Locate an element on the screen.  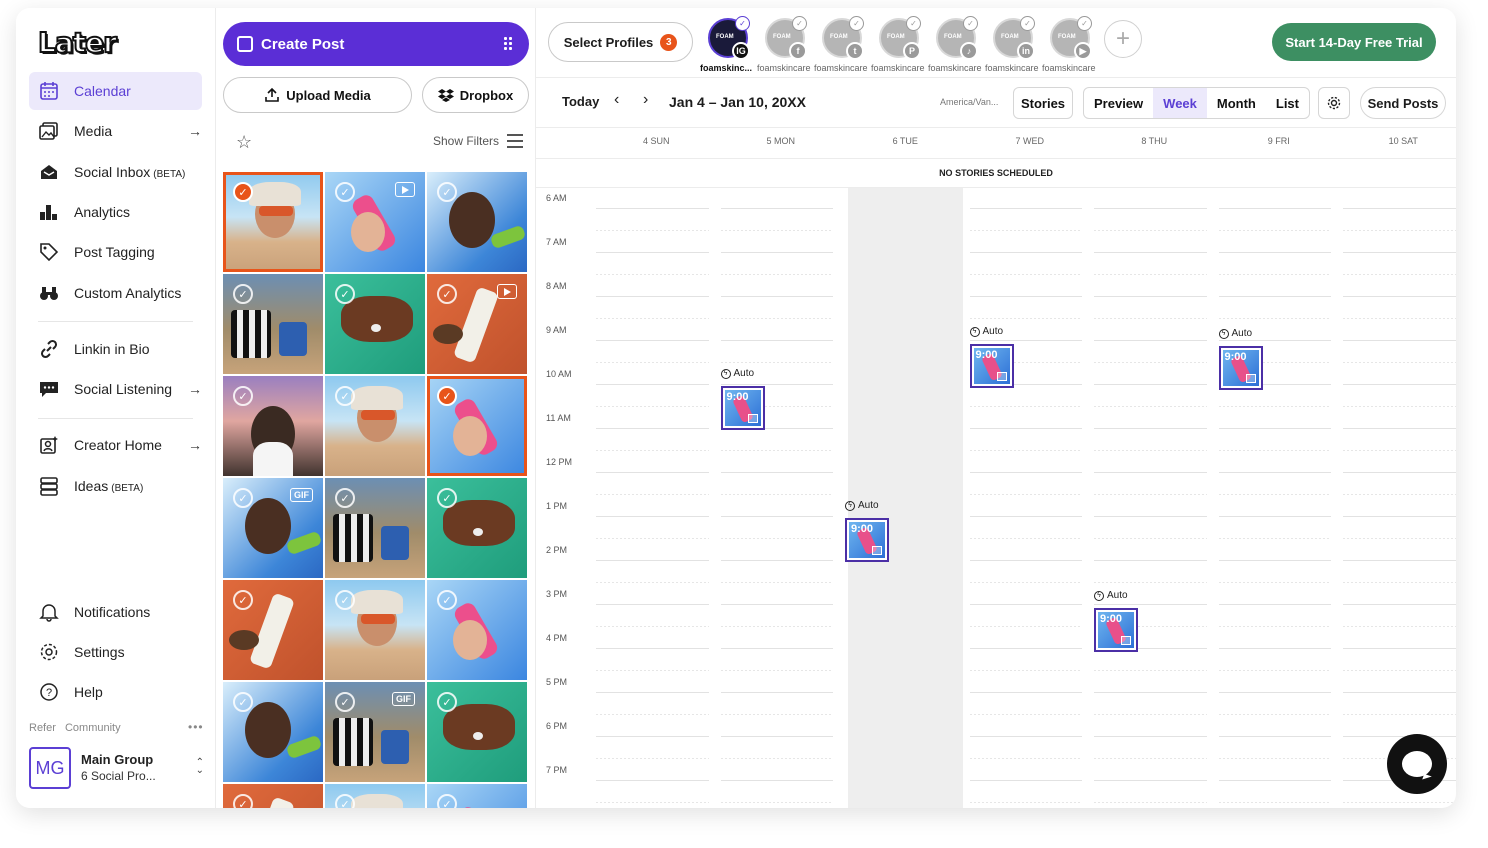
chevron-left-icon: ‹ is located at coordinates (616, 100).